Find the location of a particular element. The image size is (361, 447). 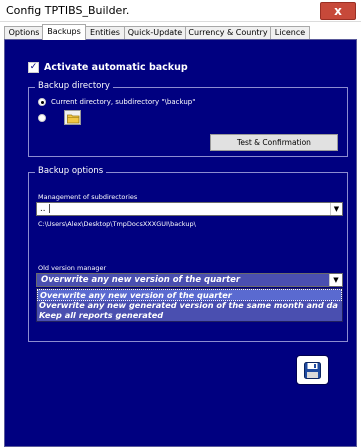

tab-backups: Backups is located at coordinates (64, 32).